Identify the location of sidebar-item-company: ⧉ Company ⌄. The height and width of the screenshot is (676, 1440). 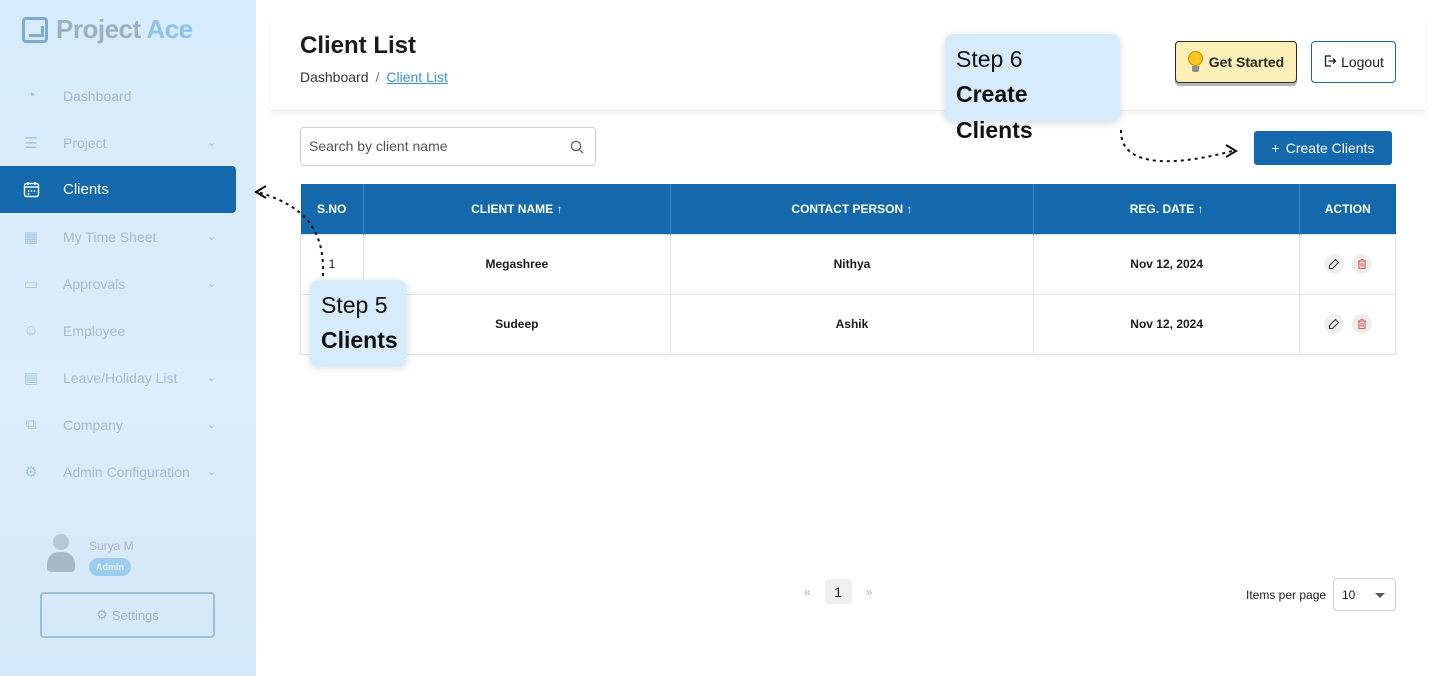
(128, 424).